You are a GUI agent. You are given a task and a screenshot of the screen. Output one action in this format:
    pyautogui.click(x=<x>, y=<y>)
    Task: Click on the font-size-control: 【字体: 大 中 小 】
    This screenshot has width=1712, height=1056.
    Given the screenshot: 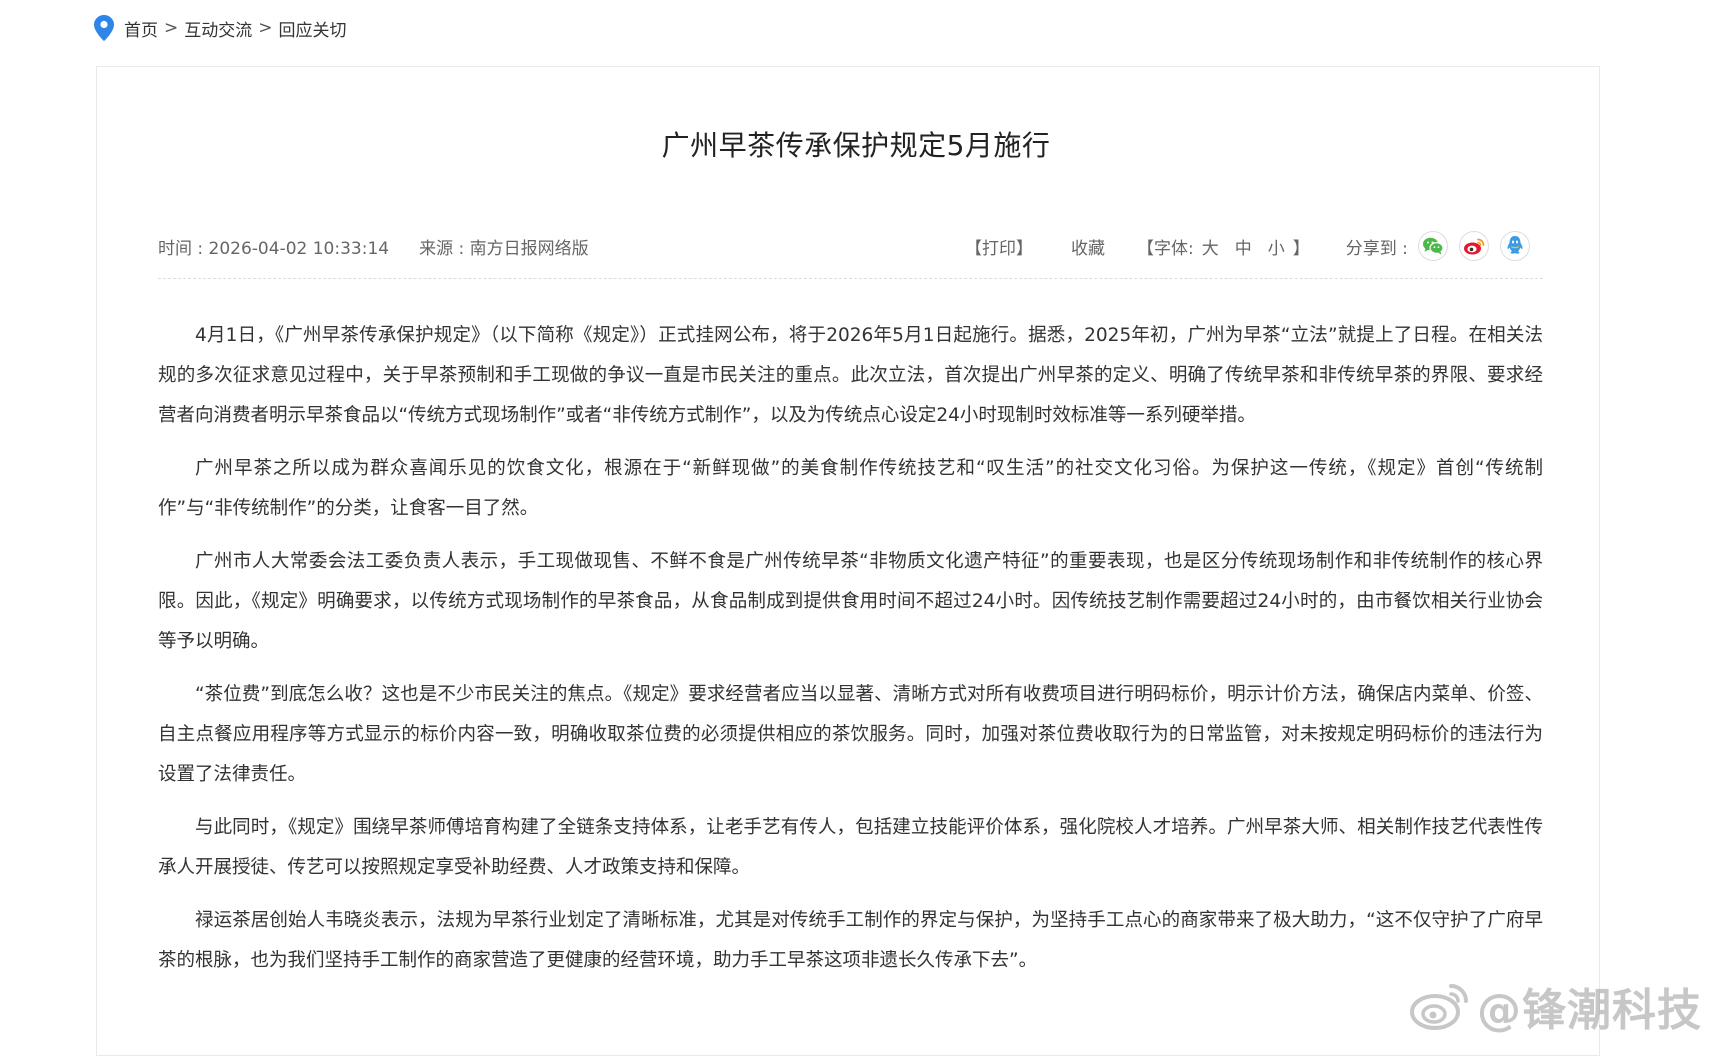 What is the action you would take?
    pyautogui.click(x=1223, y=246)
    